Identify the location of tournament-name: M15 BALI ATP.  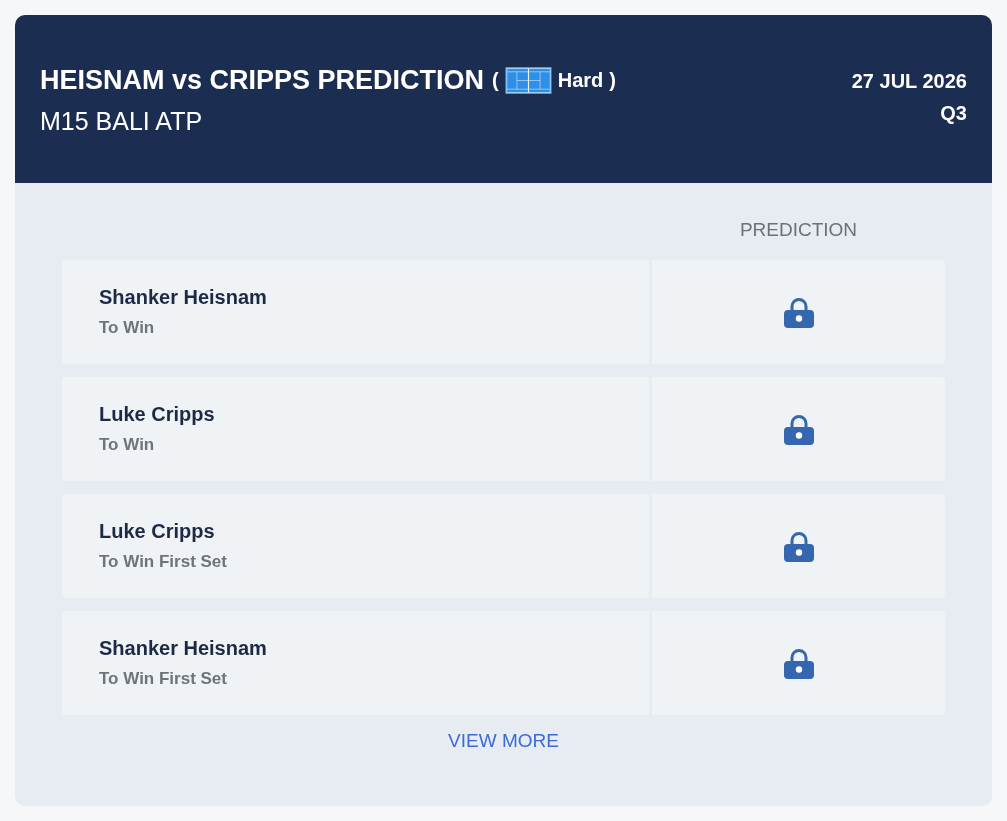
(122, 121).